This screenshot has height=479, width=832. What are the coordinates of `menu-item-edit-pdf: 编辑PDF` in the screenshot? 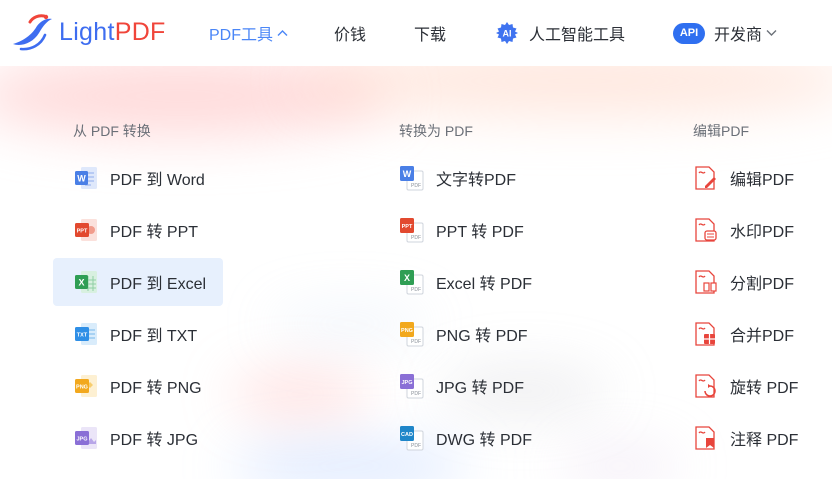 It's located at (743, 178).